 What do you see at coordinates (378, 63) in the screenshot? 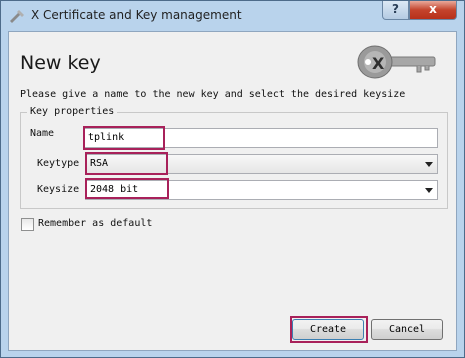
I see `svg-text: X` at bounding box center [378, 63].